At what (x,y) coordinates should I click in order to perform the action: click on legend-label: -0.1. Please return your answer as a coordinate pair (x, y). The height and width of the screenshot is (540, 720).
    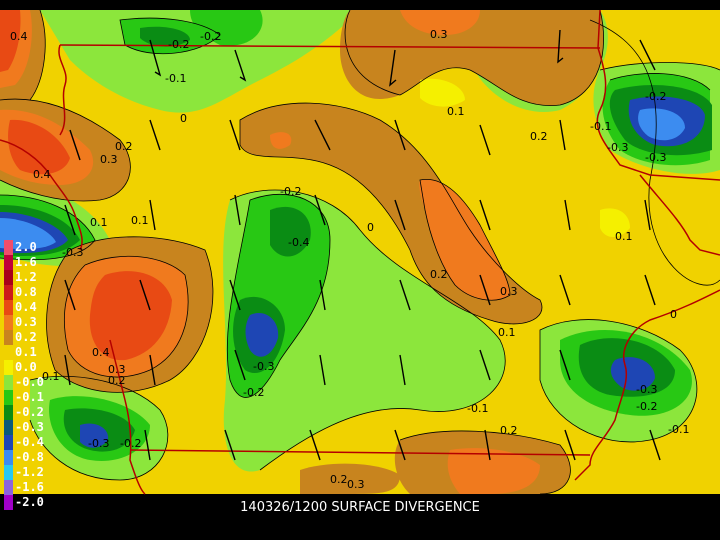
    Looking at the image, I should click on (29, 397).